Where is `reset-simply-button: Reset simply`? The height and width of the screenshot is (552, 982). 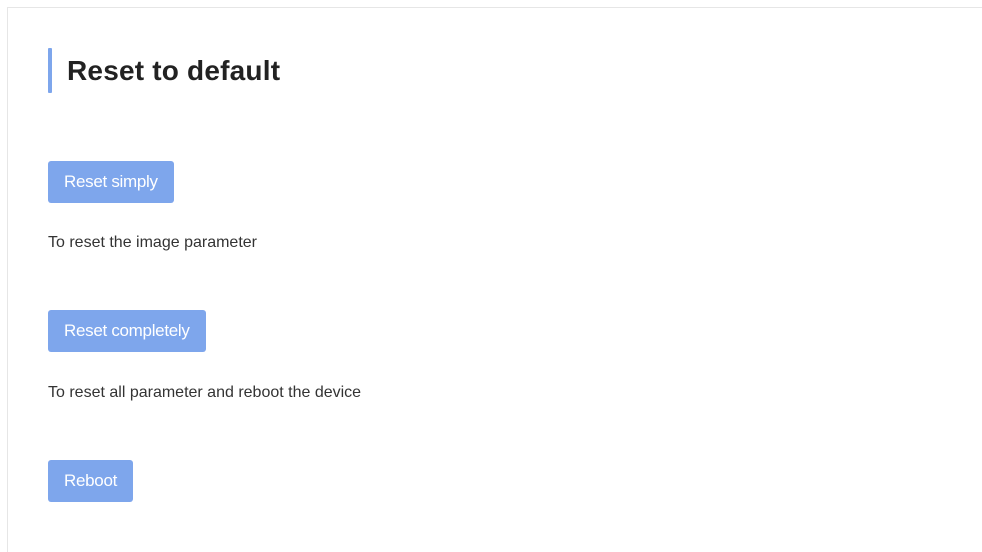
reset-simply-button: Reset simply is located at coordinates (111, 182).